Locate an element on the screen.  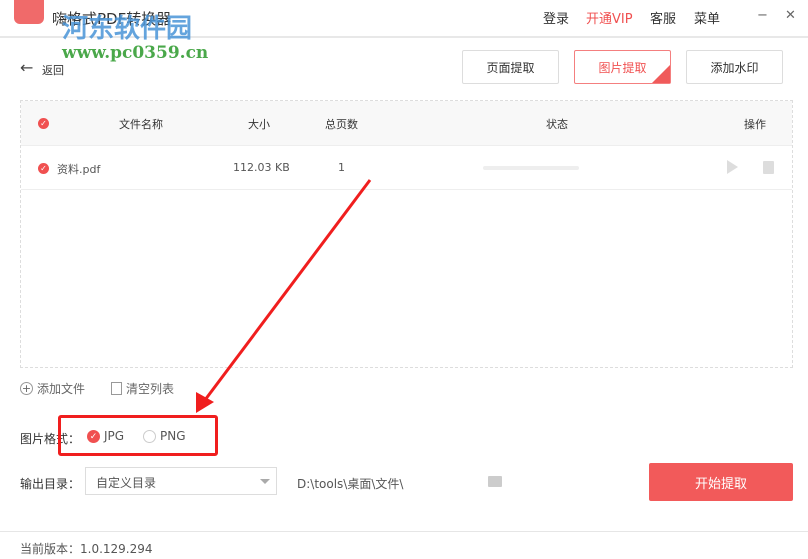
arrow-head is located at coordinates (205, 402).